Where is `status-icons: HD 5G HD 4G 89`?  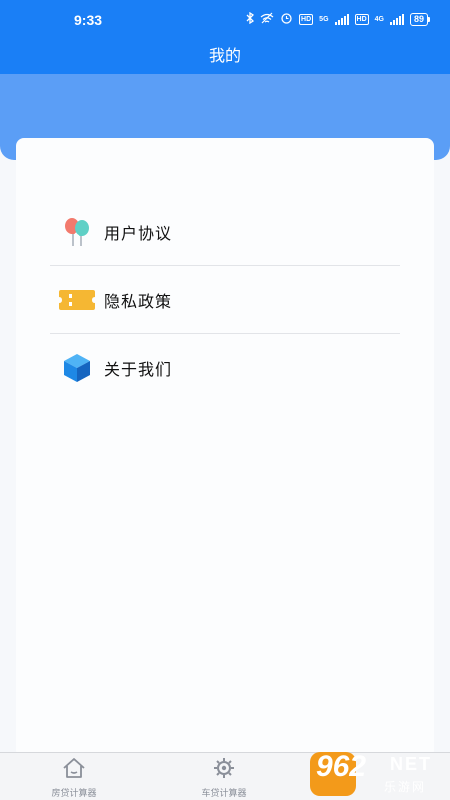
status-icons: HD 5G HD 4G 89 is located at coordinates (338, 19).